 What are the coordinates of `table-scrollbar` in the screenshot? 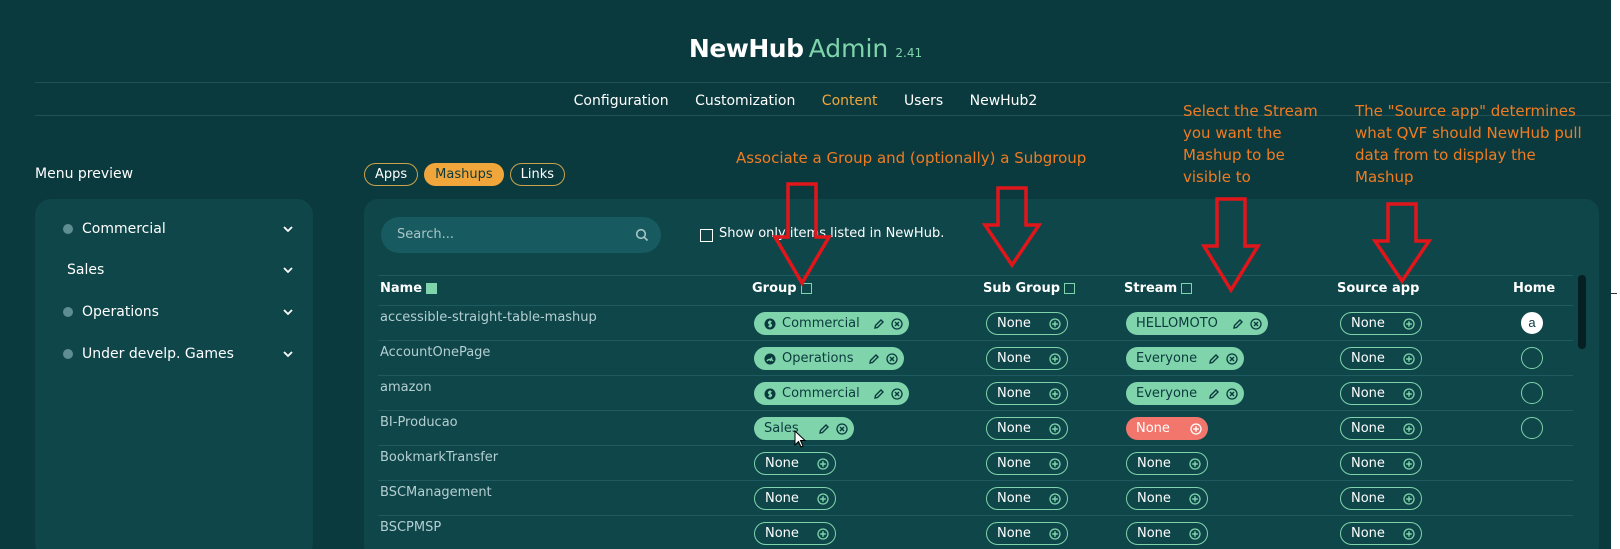 It's located at (1582, 312).